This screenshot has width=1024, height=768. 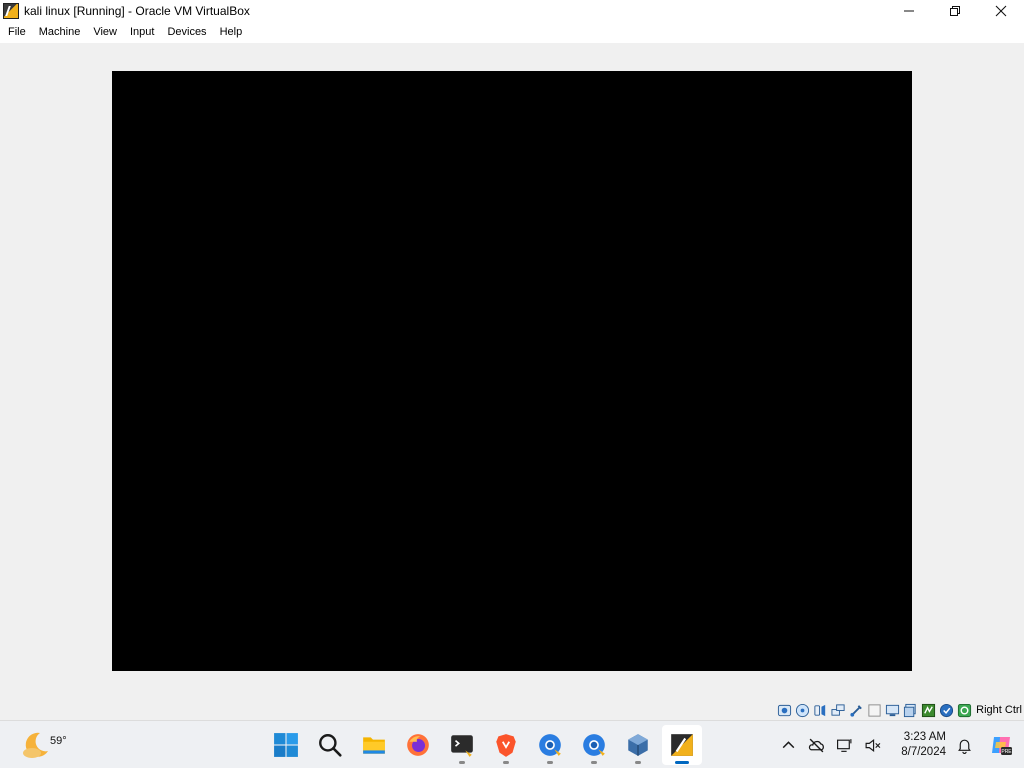 I want to click on volume-muted-icon, so click(x=872, y=745).